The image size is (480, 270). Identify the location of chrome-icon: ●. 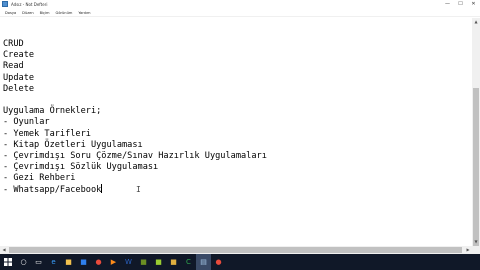
(98, 262).